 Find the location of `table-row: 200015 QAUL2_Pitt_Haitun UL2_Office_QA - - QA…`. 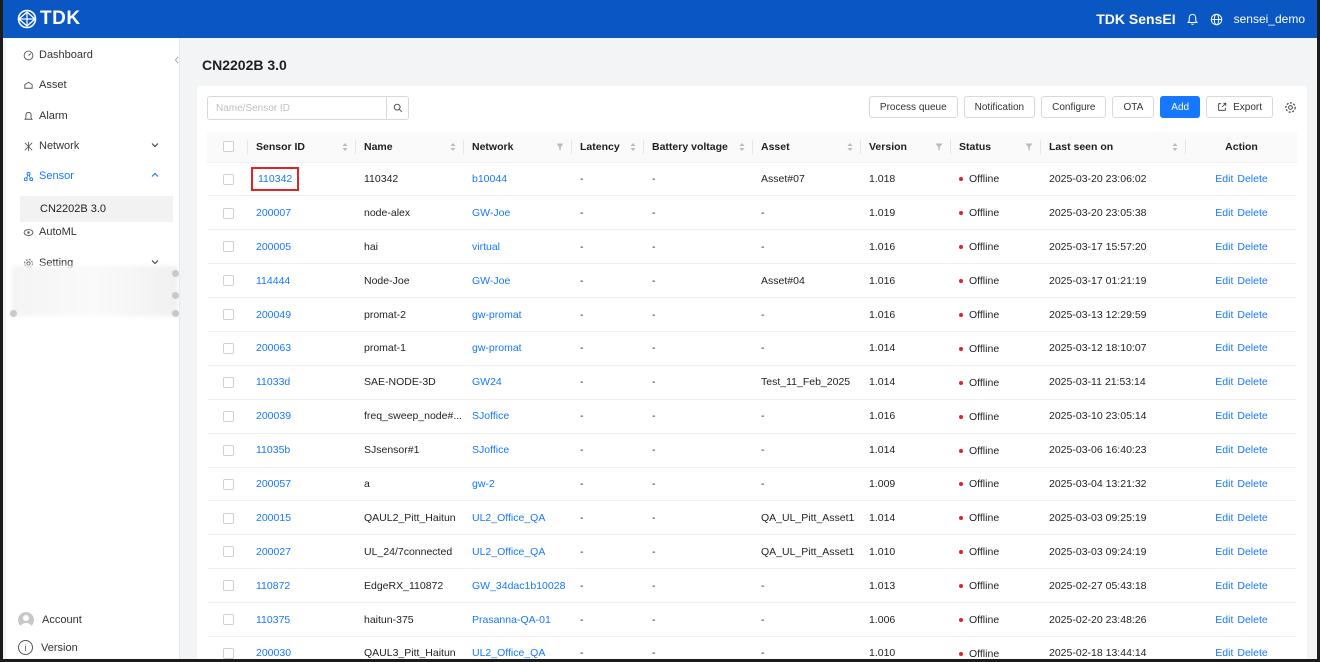

table-row: 200015 QAUL2_Pitt_Haitun UL2_Office_QA - - QA… is located at coordinates (752, 518).